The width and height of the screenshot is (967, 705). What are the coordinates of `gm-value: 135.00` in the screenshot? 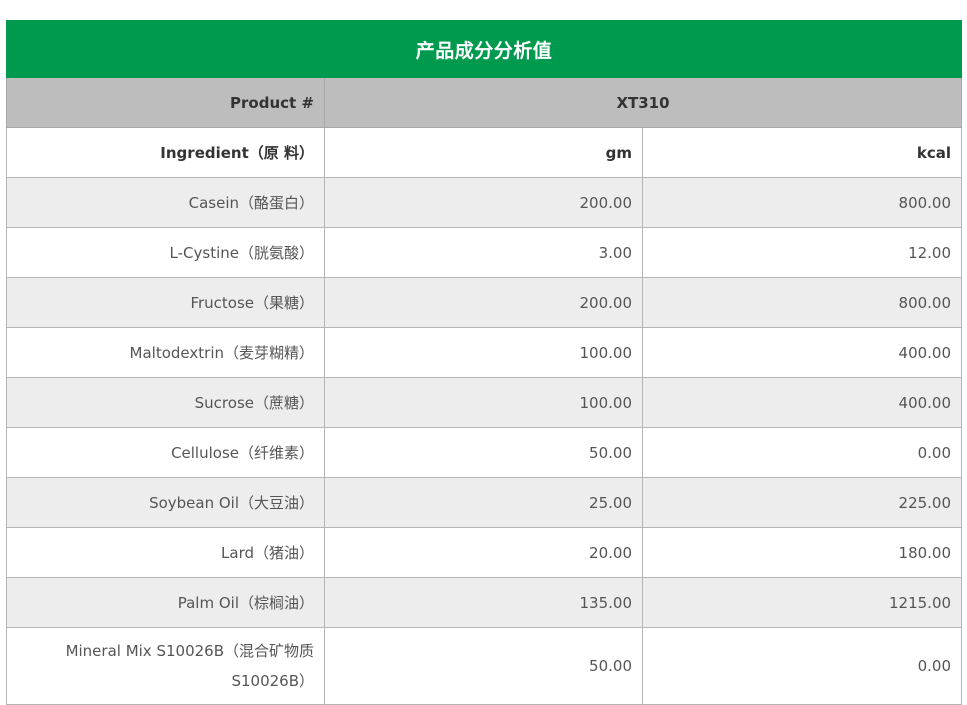 It's located at (483, 602).